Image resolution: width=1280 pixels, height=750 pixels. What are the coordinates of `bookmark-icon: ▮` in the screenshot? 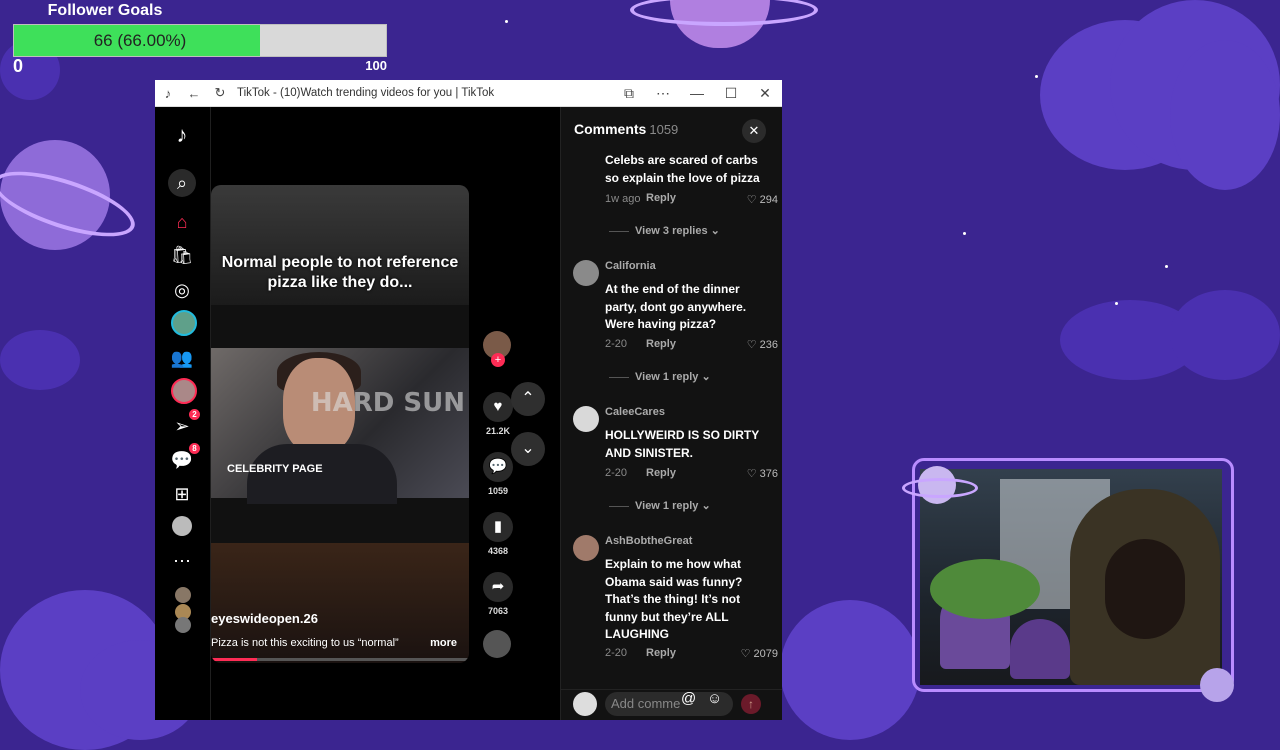 It's located at (498, 527).